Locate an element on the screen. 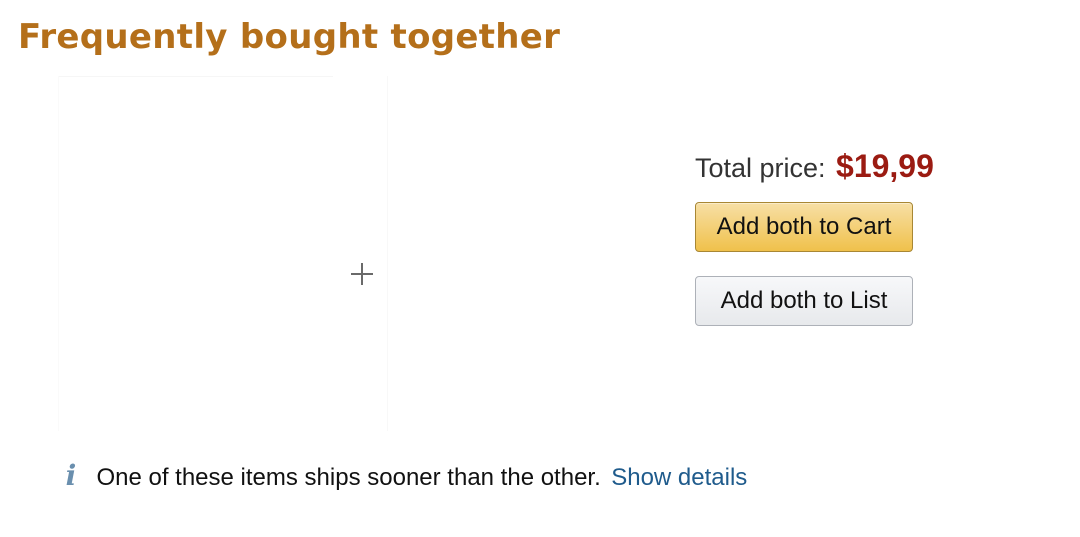  total-price: Total price: $19,99 is located at coordinates (814, 169).